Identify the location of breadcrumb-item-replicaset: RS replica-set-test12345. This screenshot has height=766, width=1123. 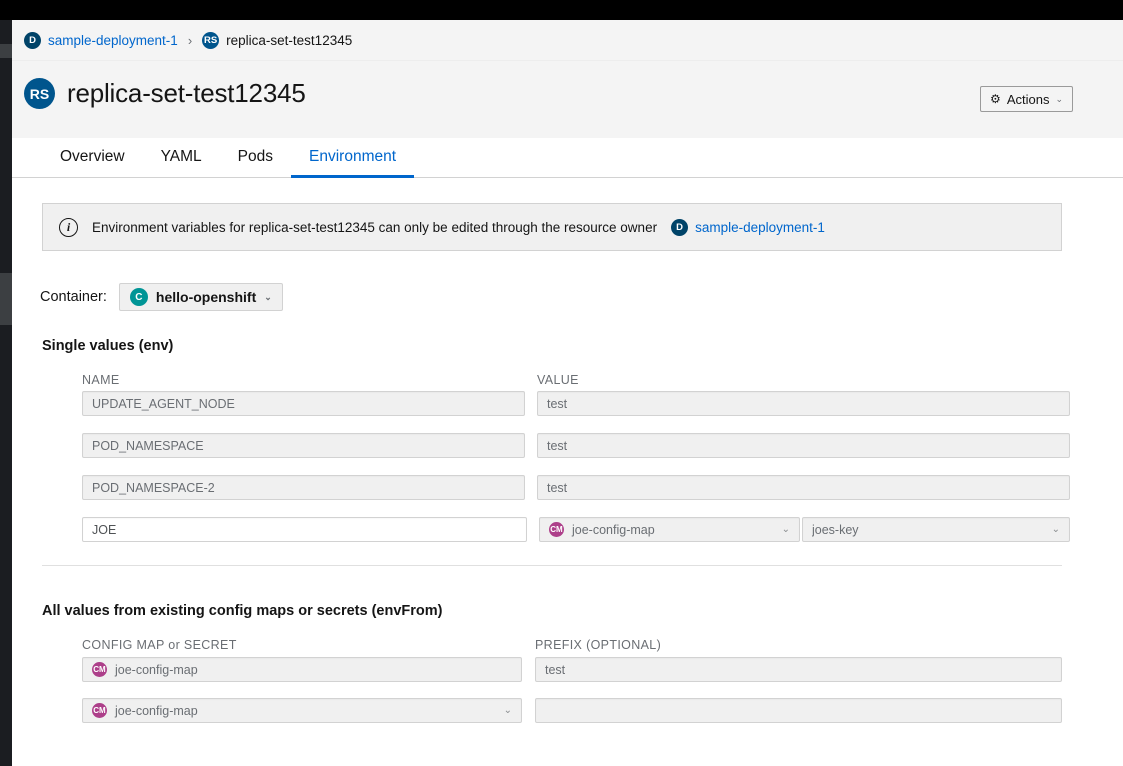
(277, 40).